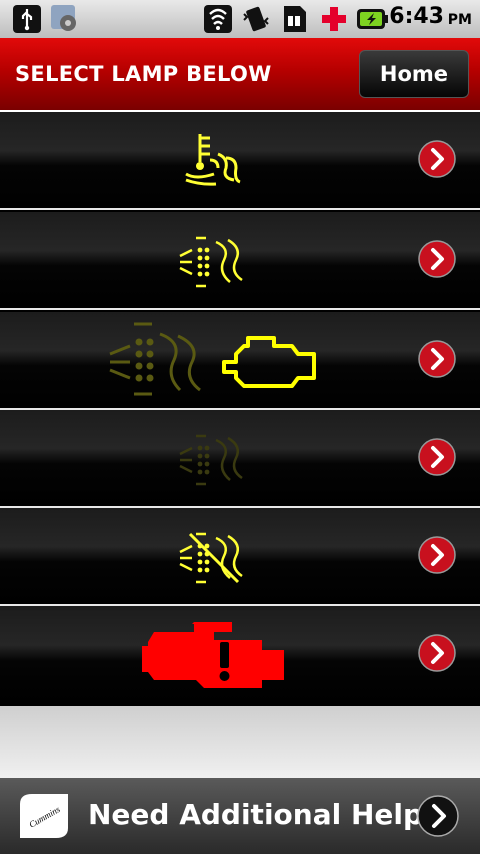  What do you see at coordinates (437, 359) in the screenshot?
I see `check-engine-arrow-button` at bounding box center [437, 359].